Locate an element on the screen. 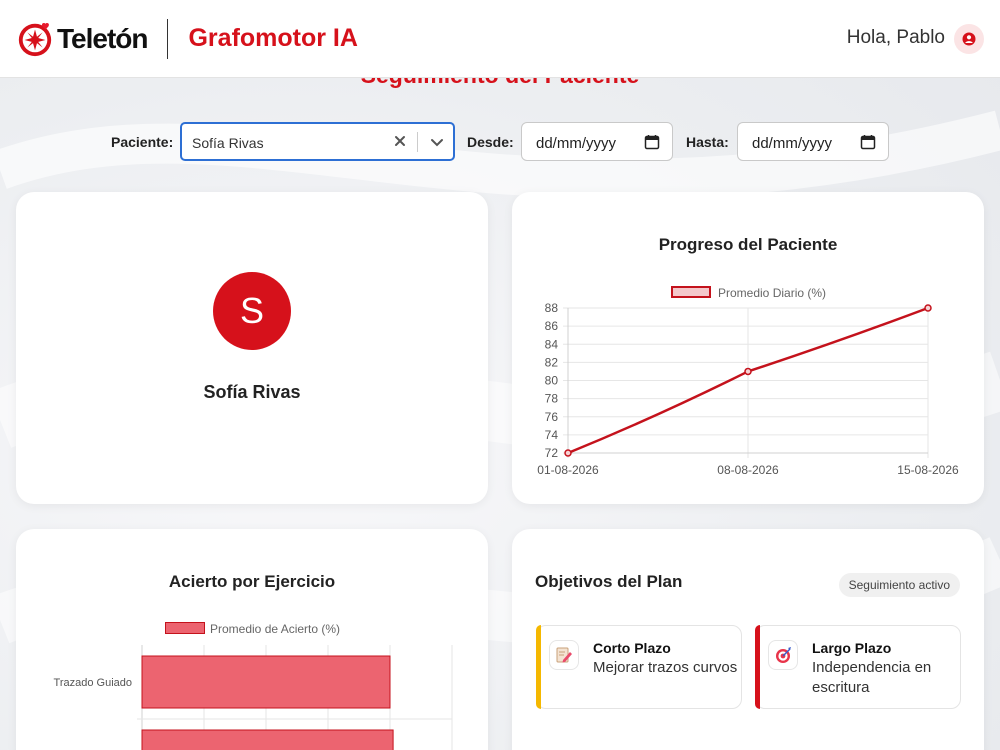 This screenshot has height=750, width=1000. to-label: Hasta: is located at coordinates (707, 142).